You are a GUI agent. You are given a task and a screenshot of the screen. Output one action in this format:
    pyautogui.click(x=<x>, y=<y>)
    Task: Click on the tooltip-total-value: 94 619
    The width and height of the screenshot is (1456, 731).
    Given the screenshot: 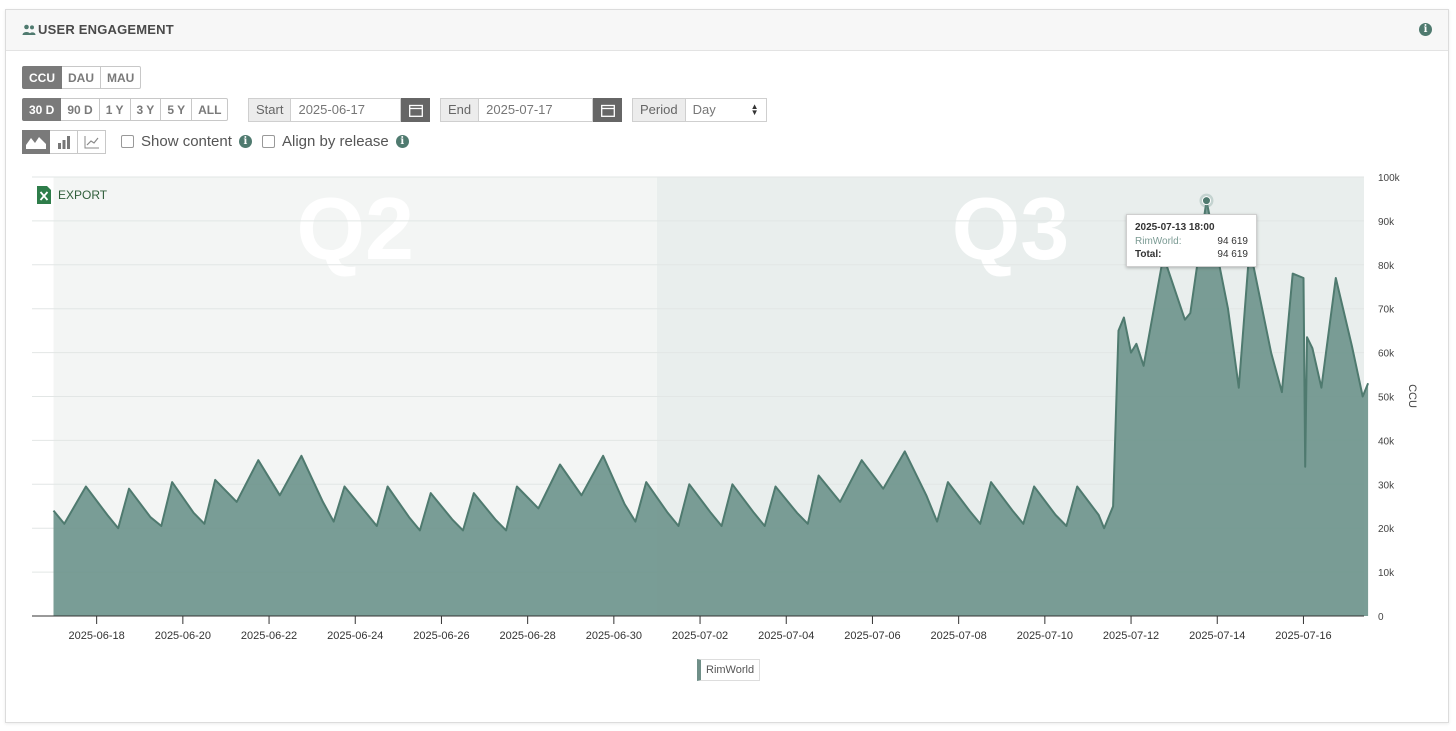 What is the action you would take?
    pyautogui.click(x=1232, y=254)
    